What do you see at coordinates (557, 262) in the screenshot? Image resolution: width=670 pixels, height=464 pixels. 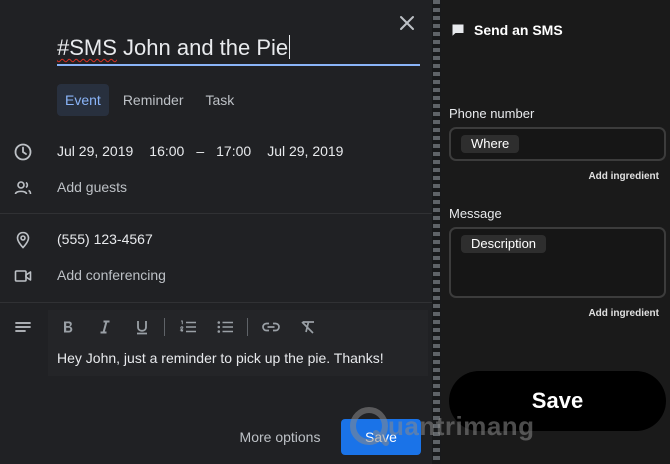 I see `message-field: Description` at bounding box center [557, 262].